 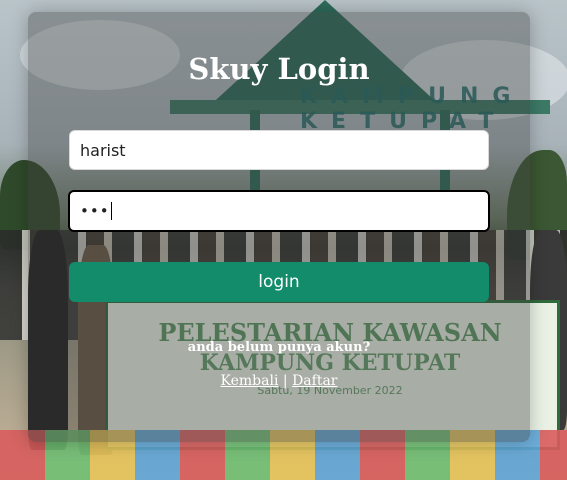 What do you see at coordinates (250, 381) in the screenshot?
I see `back-link: Kembali` at bounding box center [250, 381].